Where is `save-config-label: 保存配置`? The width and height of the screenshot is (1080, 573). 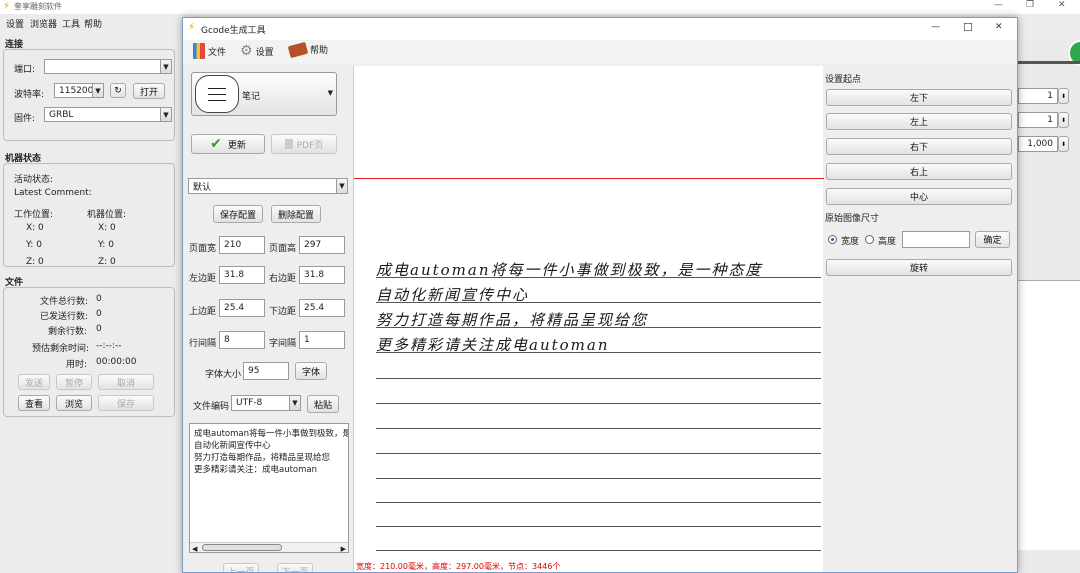
save-config-label: 保存配置 is located at coordinates (237, 215).